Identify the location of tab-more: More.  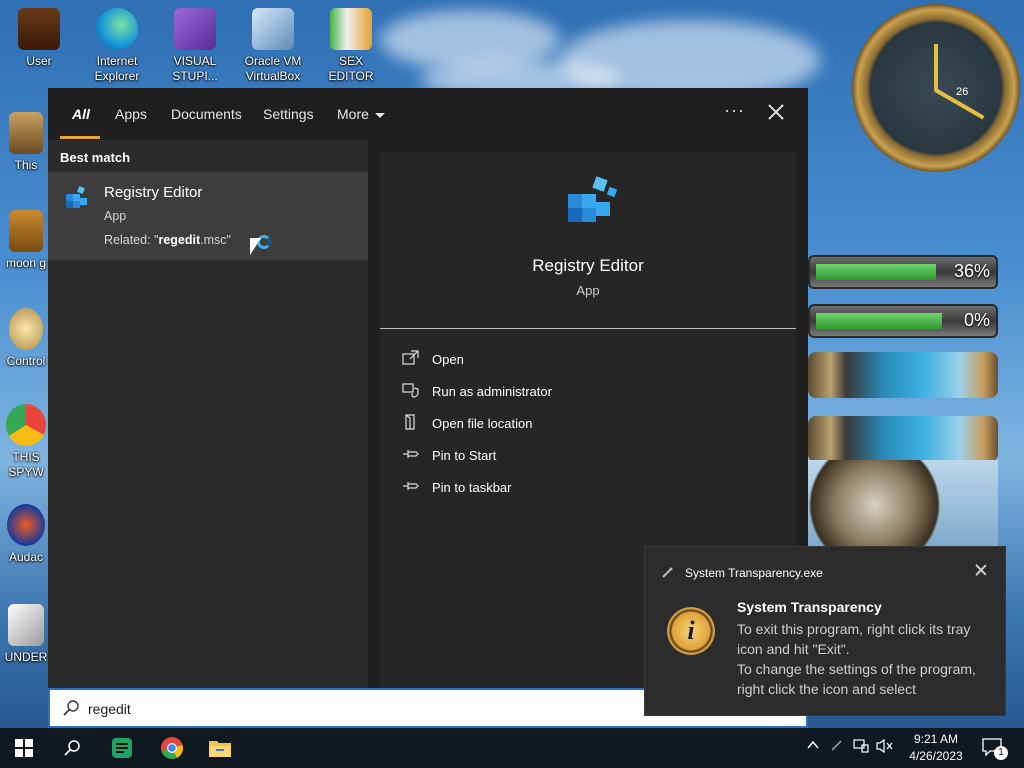
(361, 114).